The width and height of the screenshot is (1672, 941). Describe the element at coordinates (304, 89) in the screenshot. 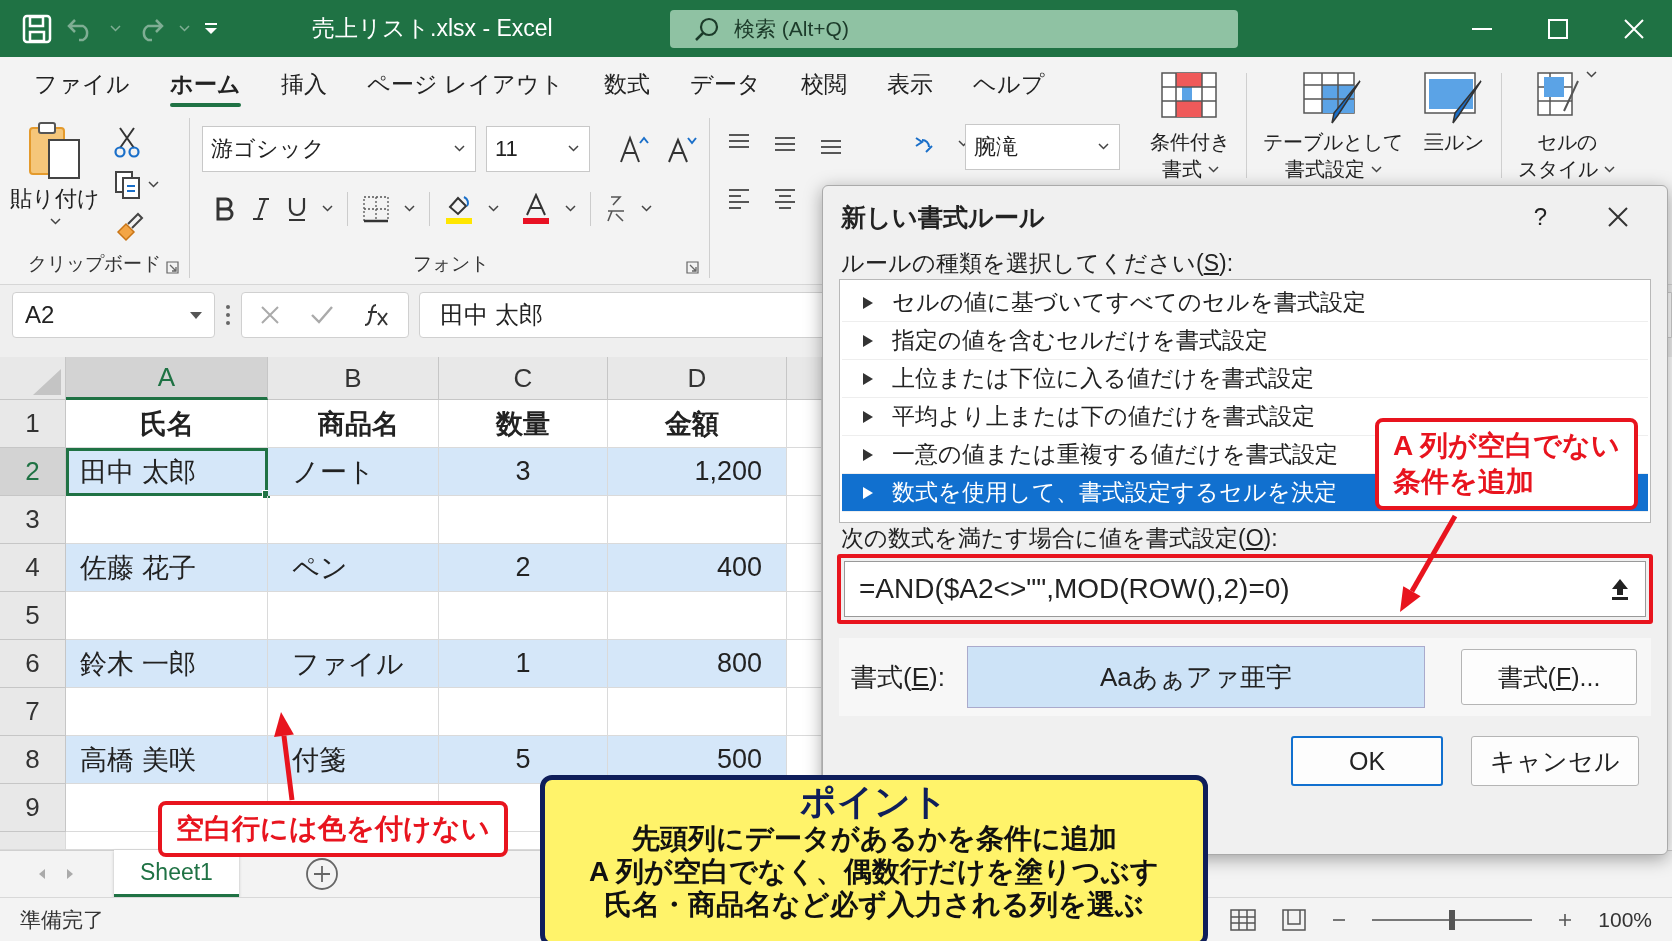

I see `ribbon-tab: 挿入` at that location.